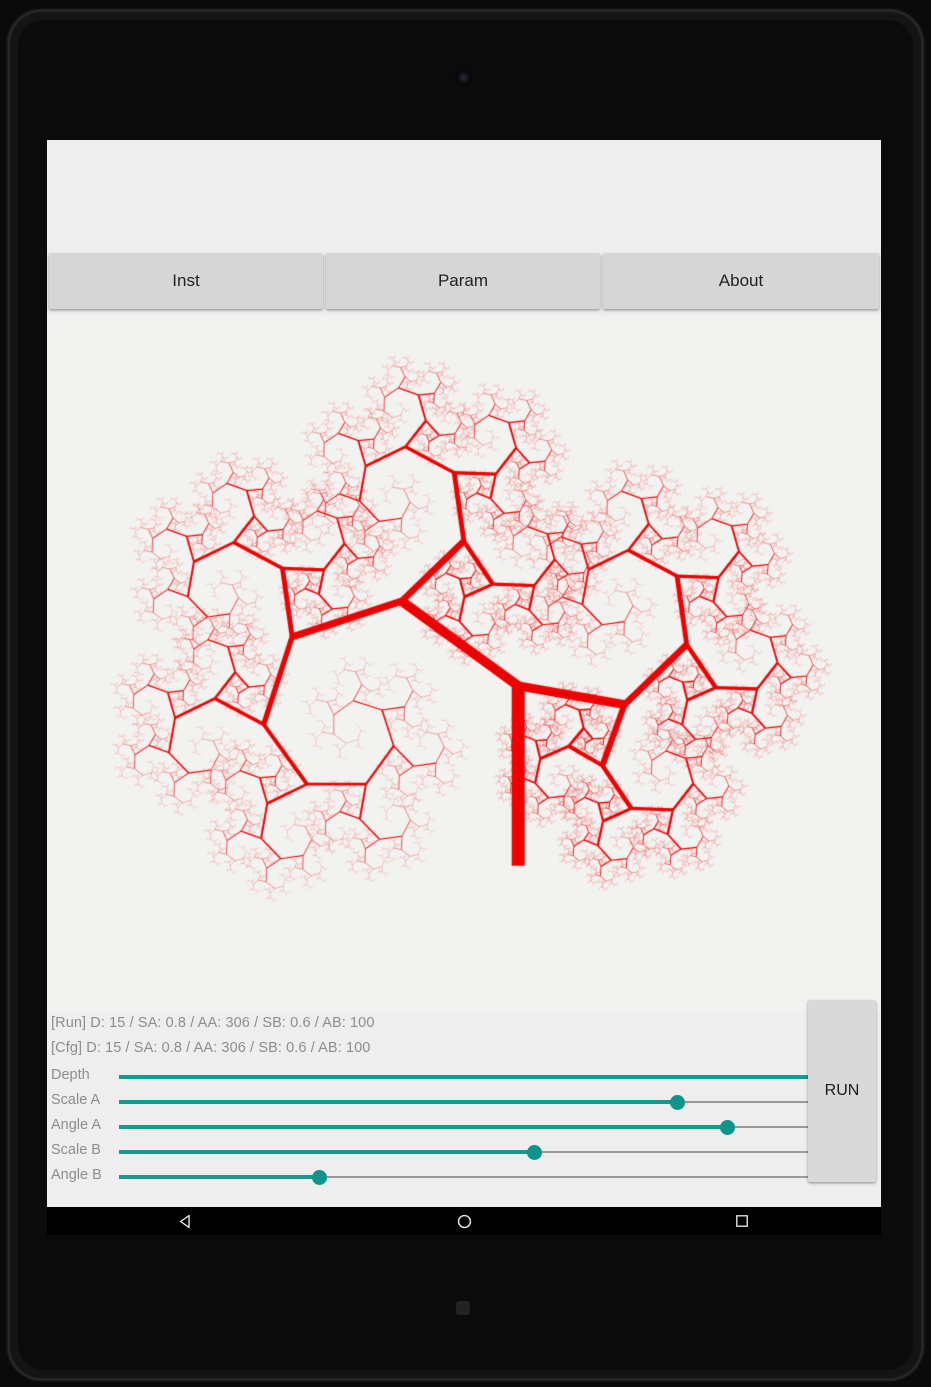 The height and width of the screenshot is (1387, 931). I want to click on android-navigation-bar, so click(464, 1221).